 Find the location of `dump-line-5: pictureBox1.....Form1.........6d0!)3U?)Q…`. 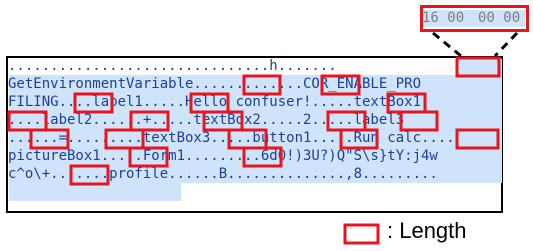

dump-line-5: pictureBox1.....Form1.........6d0!)3U?)Q… is located at coordinates (223, 156).